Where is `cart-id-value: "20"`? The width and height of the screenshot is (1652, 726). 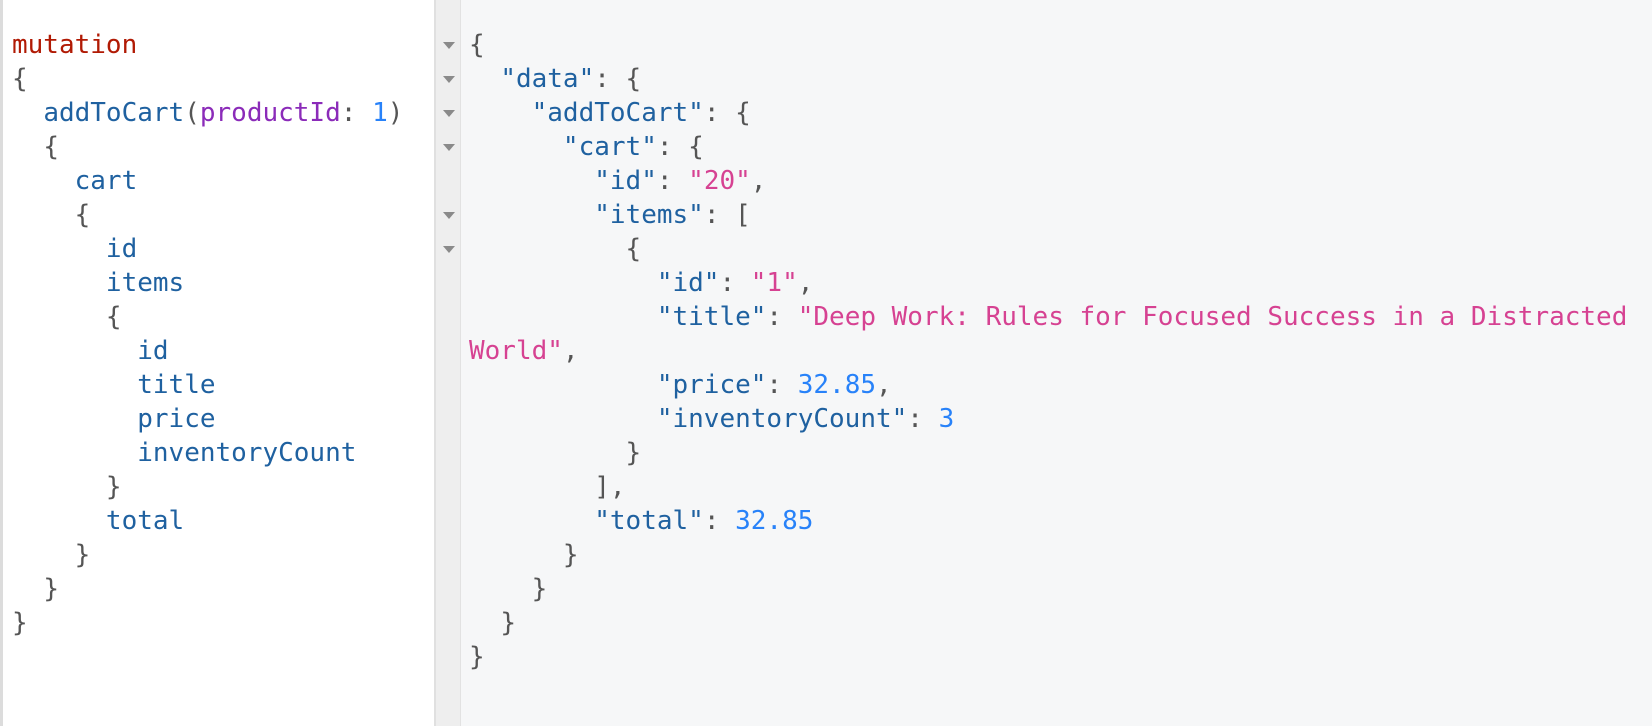 cart-id-value: "20" is located at coordinates (719, 181).